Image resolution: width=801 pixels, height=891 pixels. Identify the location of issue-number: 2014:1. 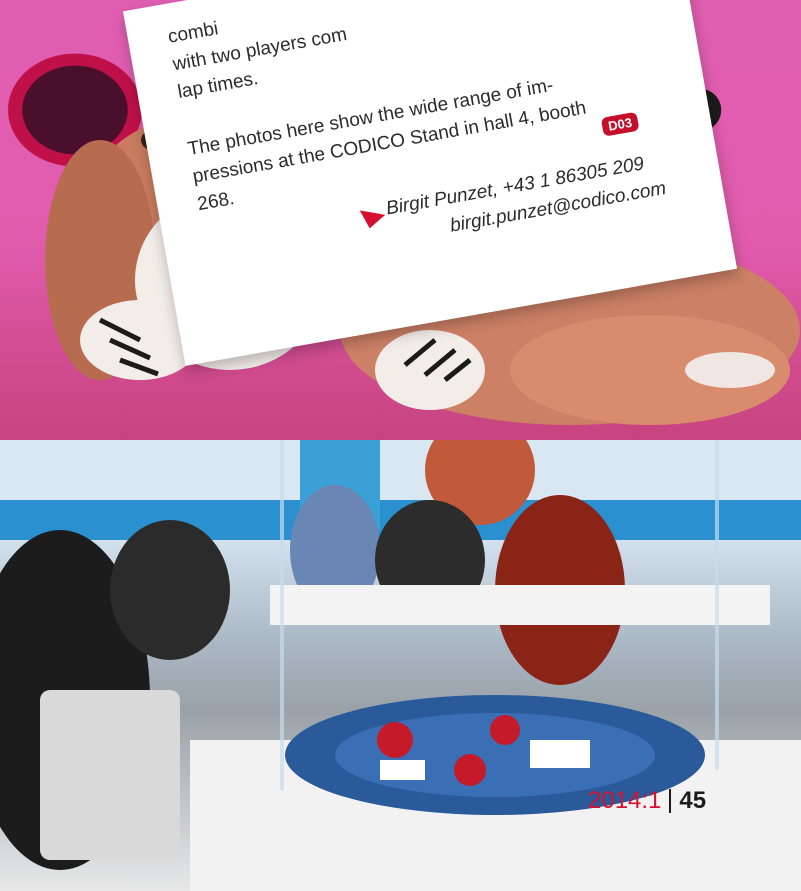
(625, 800).